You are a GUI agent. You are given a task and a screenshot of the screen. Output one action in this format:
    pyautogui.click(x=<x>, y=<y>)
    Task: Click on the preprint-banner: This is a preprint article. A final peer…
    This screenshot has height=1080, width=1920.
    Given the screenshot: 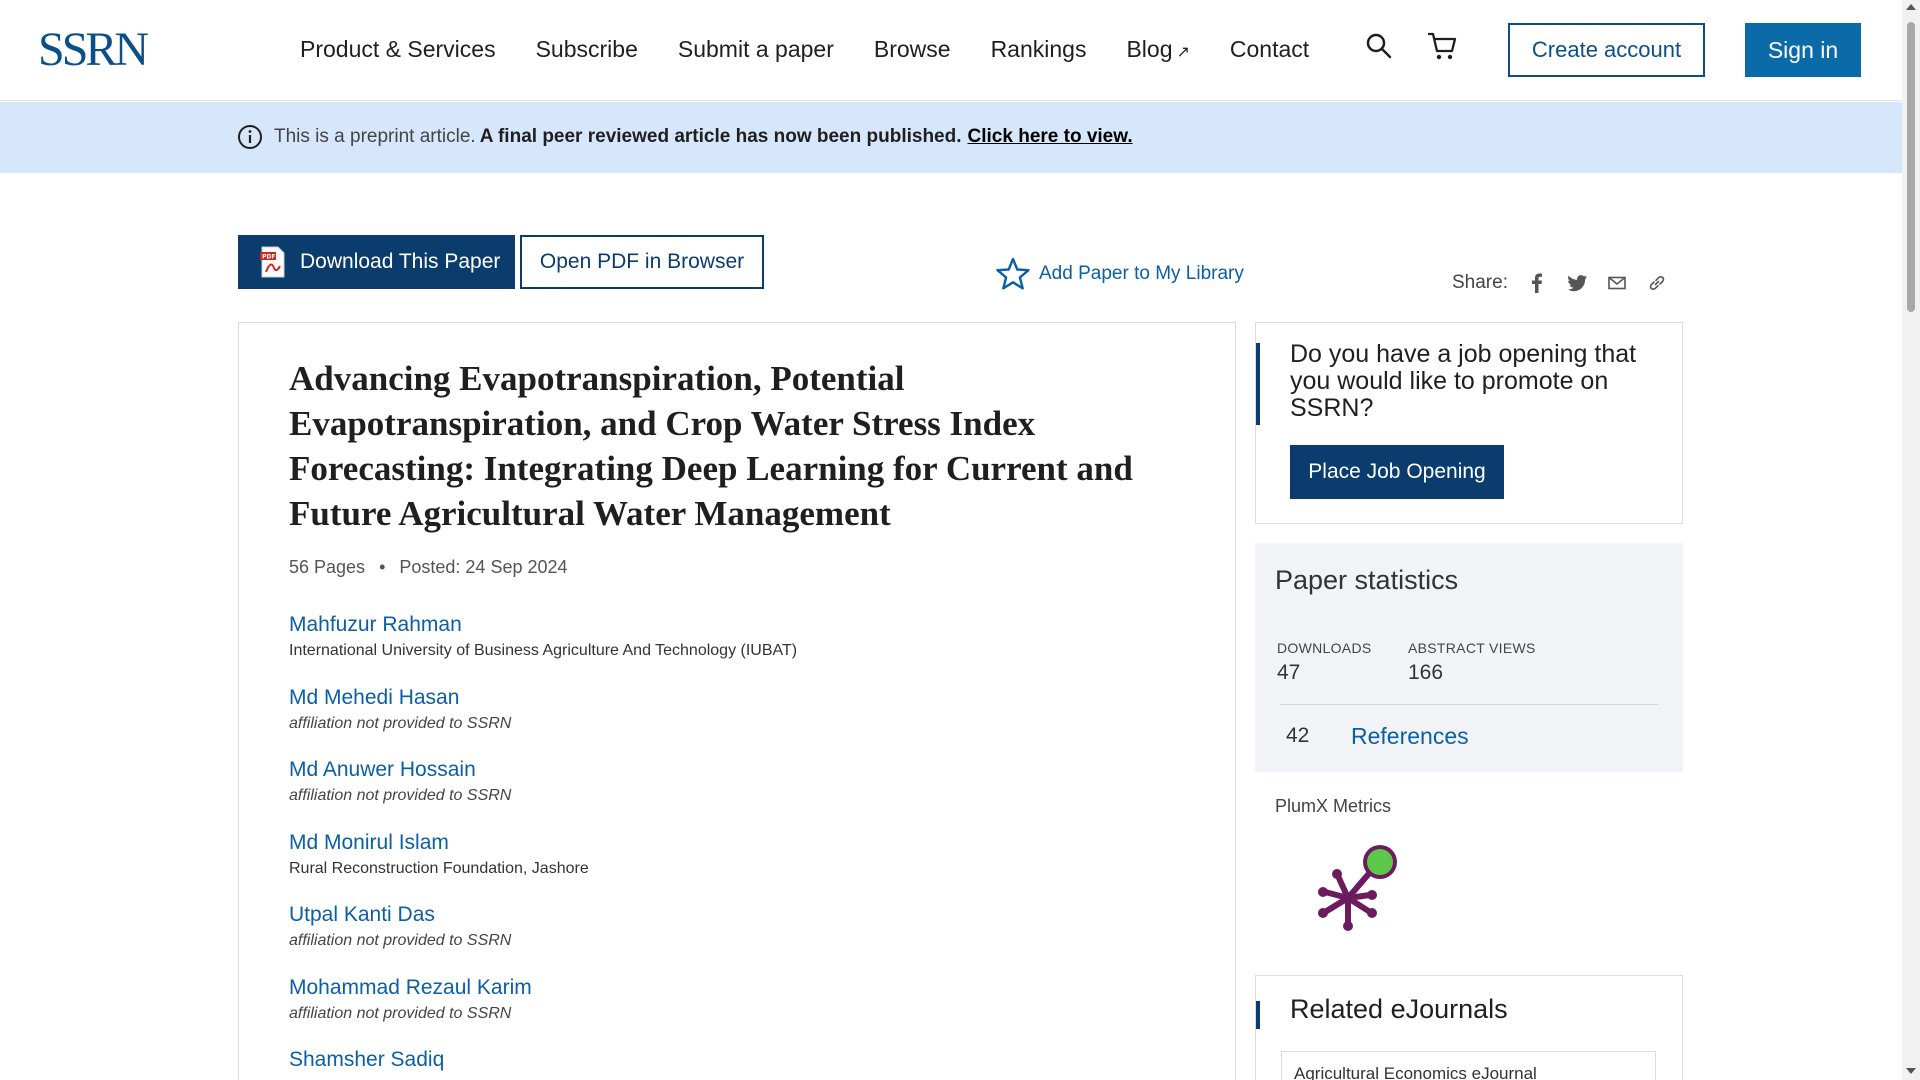 What is the action you would take?
    pyautogui.click(x=951, y=137)
    